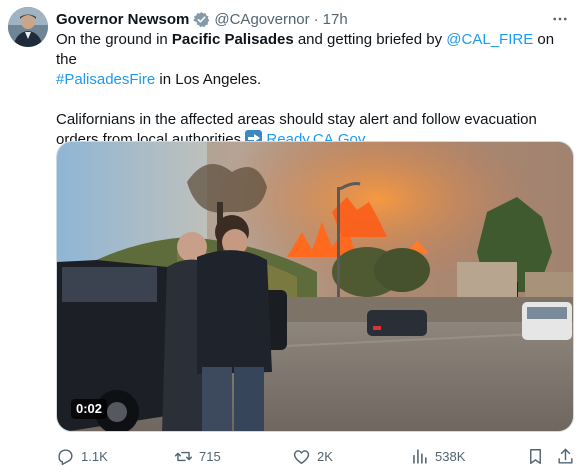  I want to click on repost-button: 715, so click(197, 456).